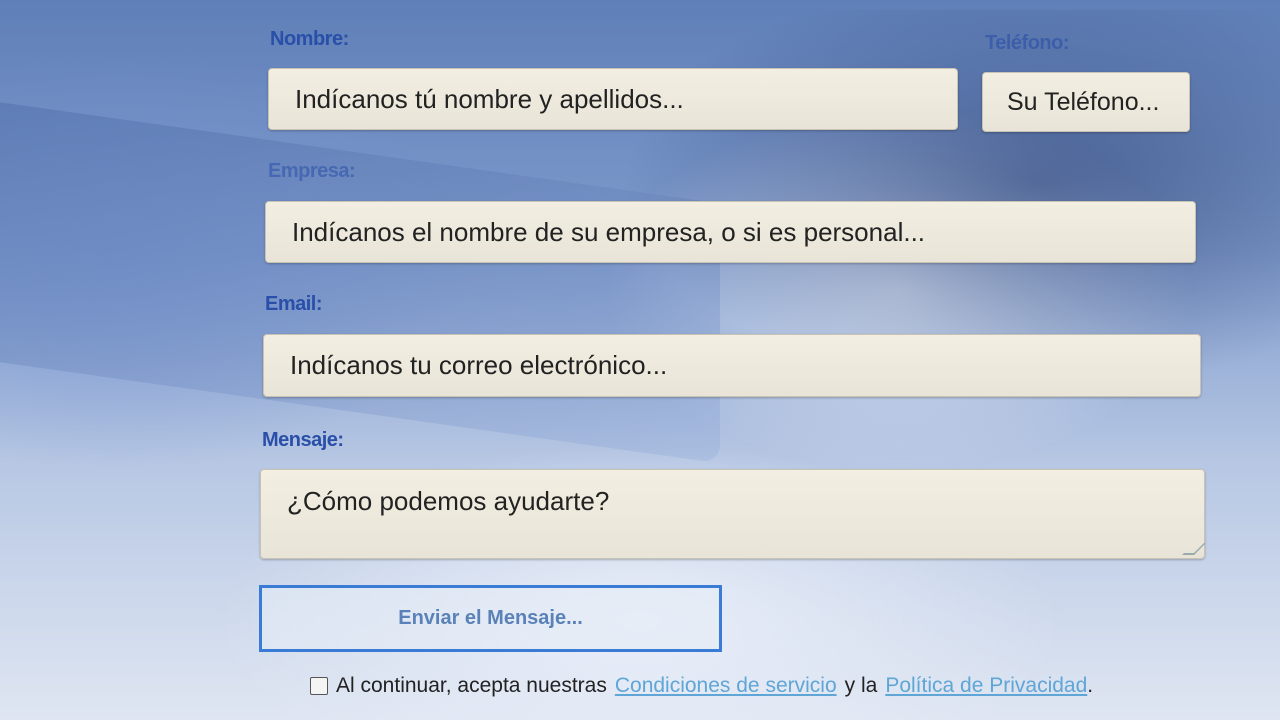 This screenshot has width=1280, height=720. I want to click on consent-checkbox, so click(319, 686).